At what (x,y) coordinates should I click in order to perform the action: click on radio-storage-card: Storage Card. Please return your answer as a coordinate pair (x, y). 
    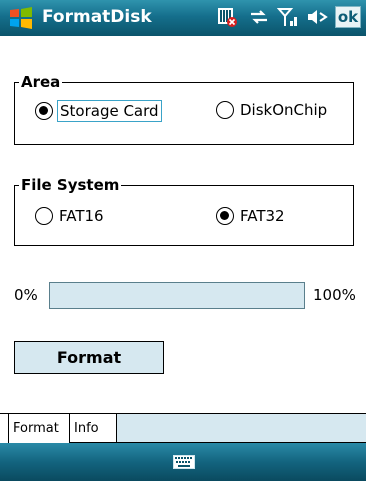
    Looking at the image, I should click on (98, 111).